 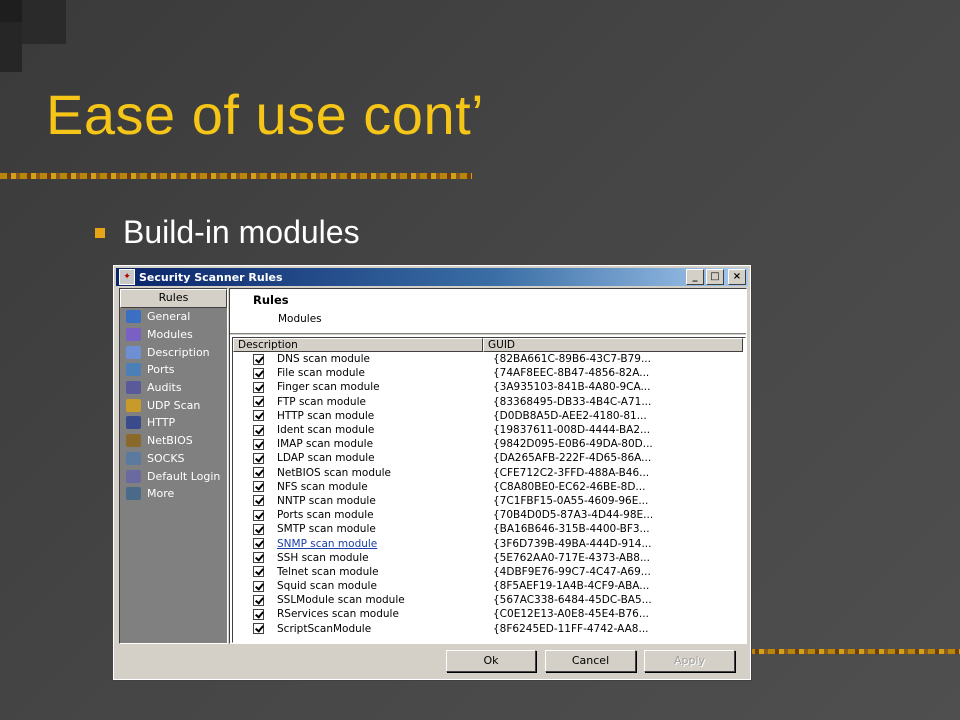 I want to click on module-description: SMTP scan module, so click(x=326, y=529).